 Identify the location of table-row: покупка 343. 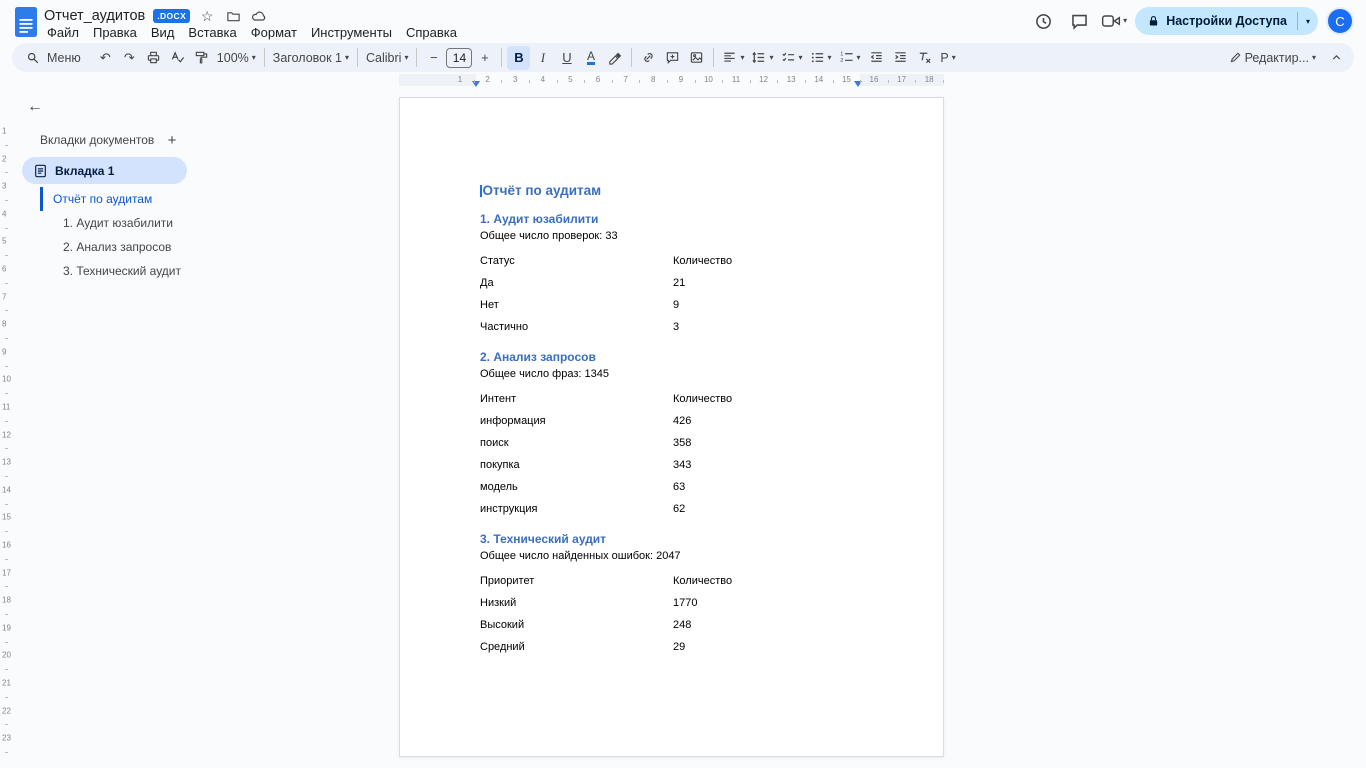
(684, 465).